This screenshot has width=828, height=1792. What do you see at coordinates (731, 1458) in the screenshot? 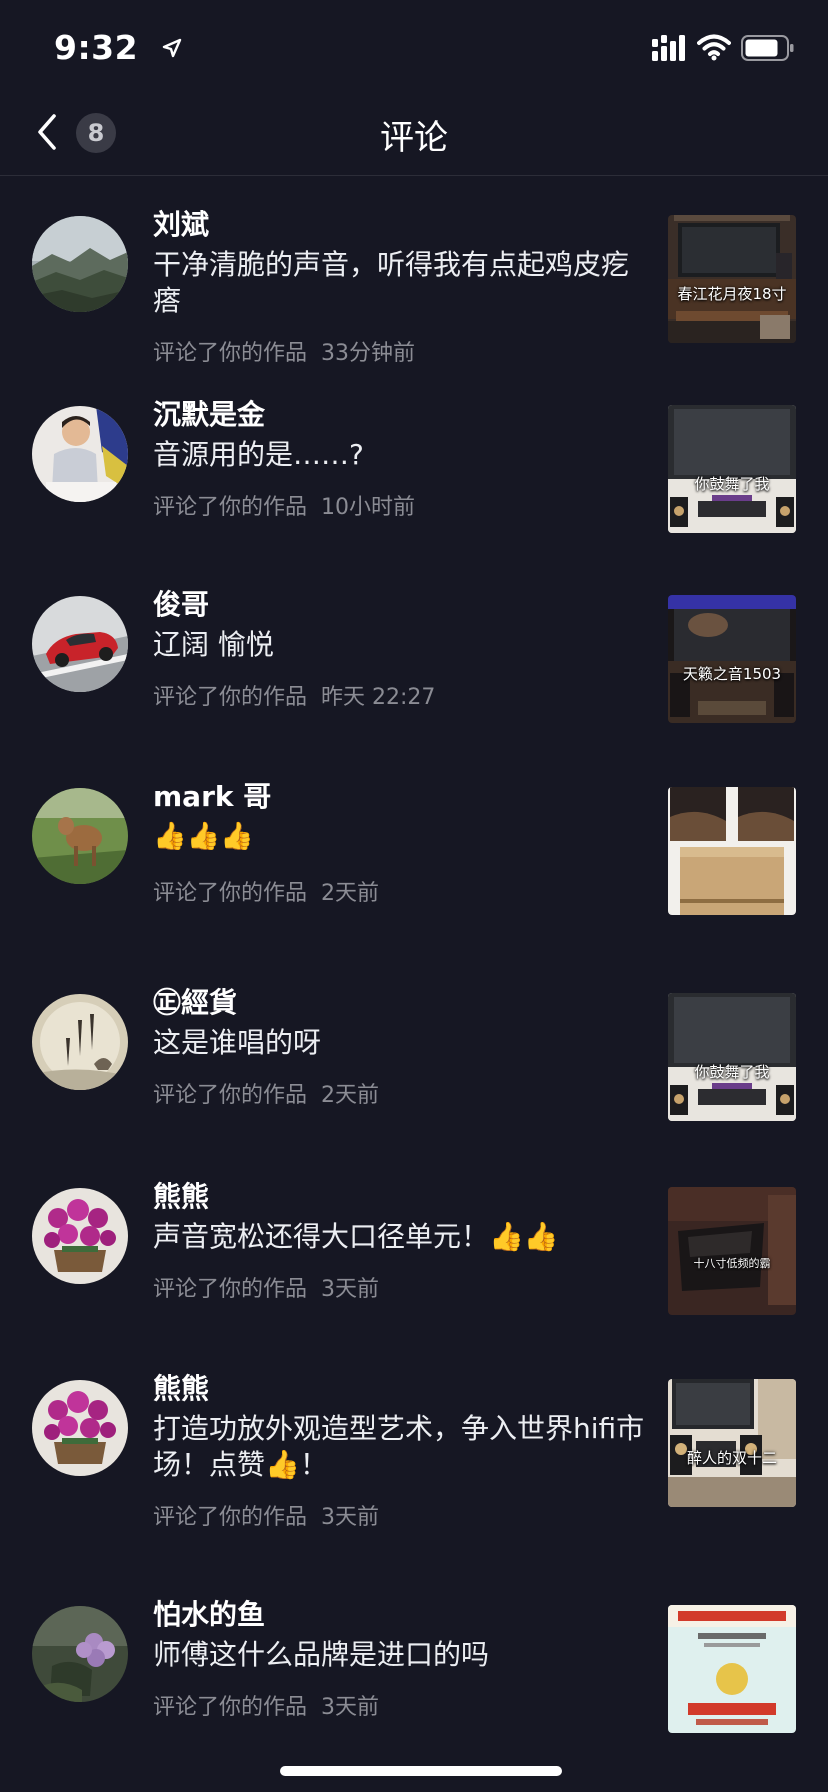
I see `thumbnail-caption: 醉人的双十二` at bounding box center [731, 1458].